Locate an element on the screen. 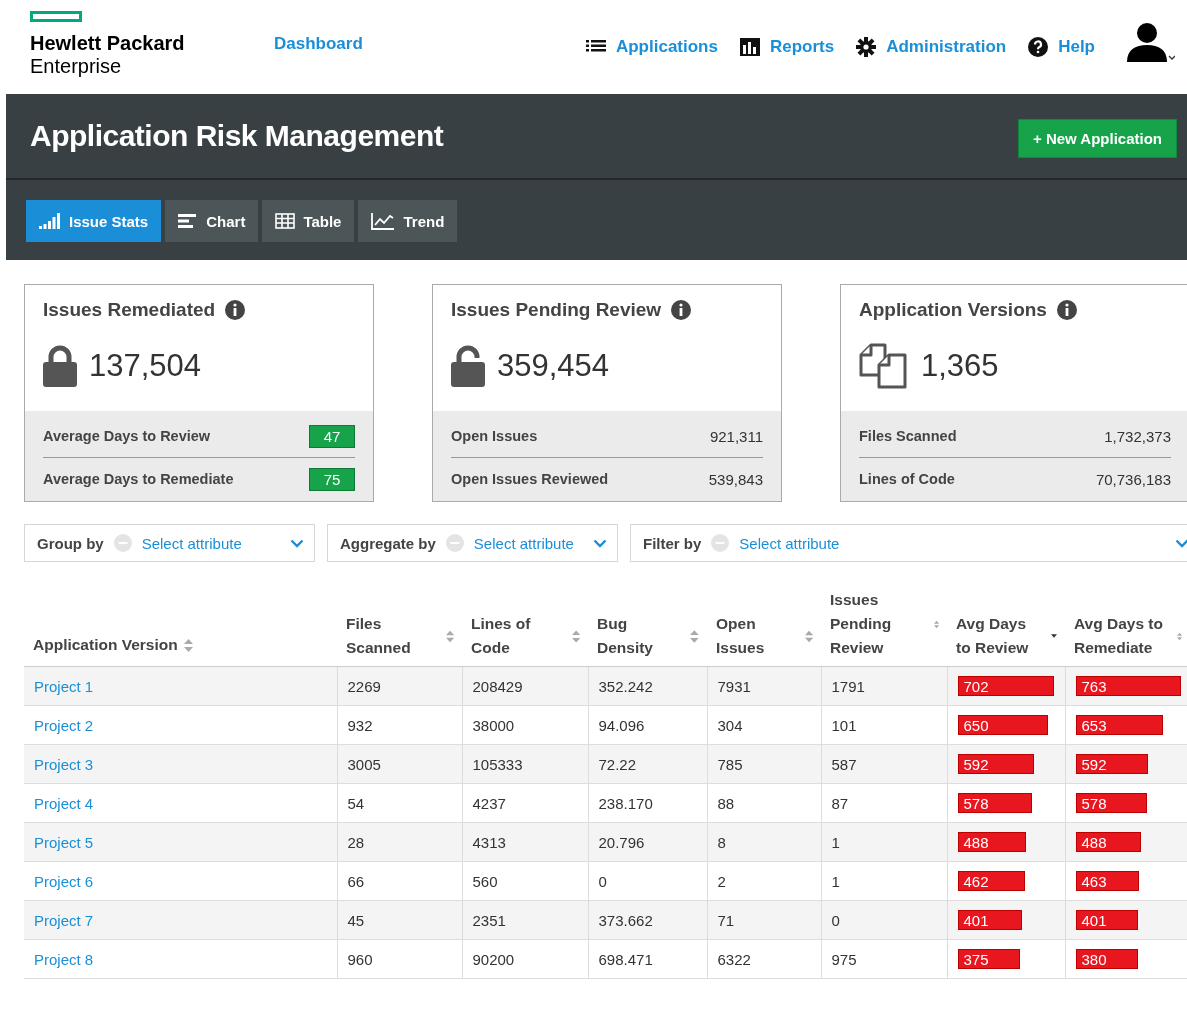 The width and height of the screenshot is (1187, 1017). table-cell: 7931 is located at coordinates (734, 686).